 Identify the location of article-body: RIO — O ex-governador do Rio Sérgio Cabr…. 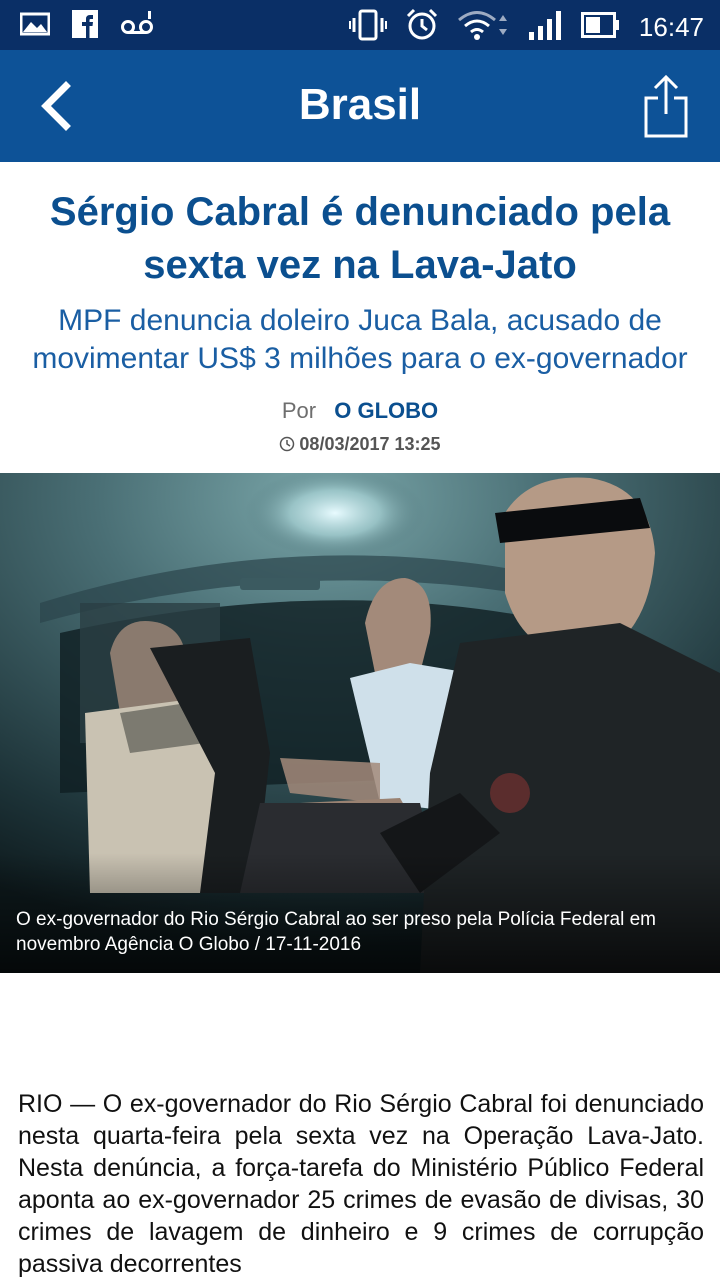
(361, 1184).